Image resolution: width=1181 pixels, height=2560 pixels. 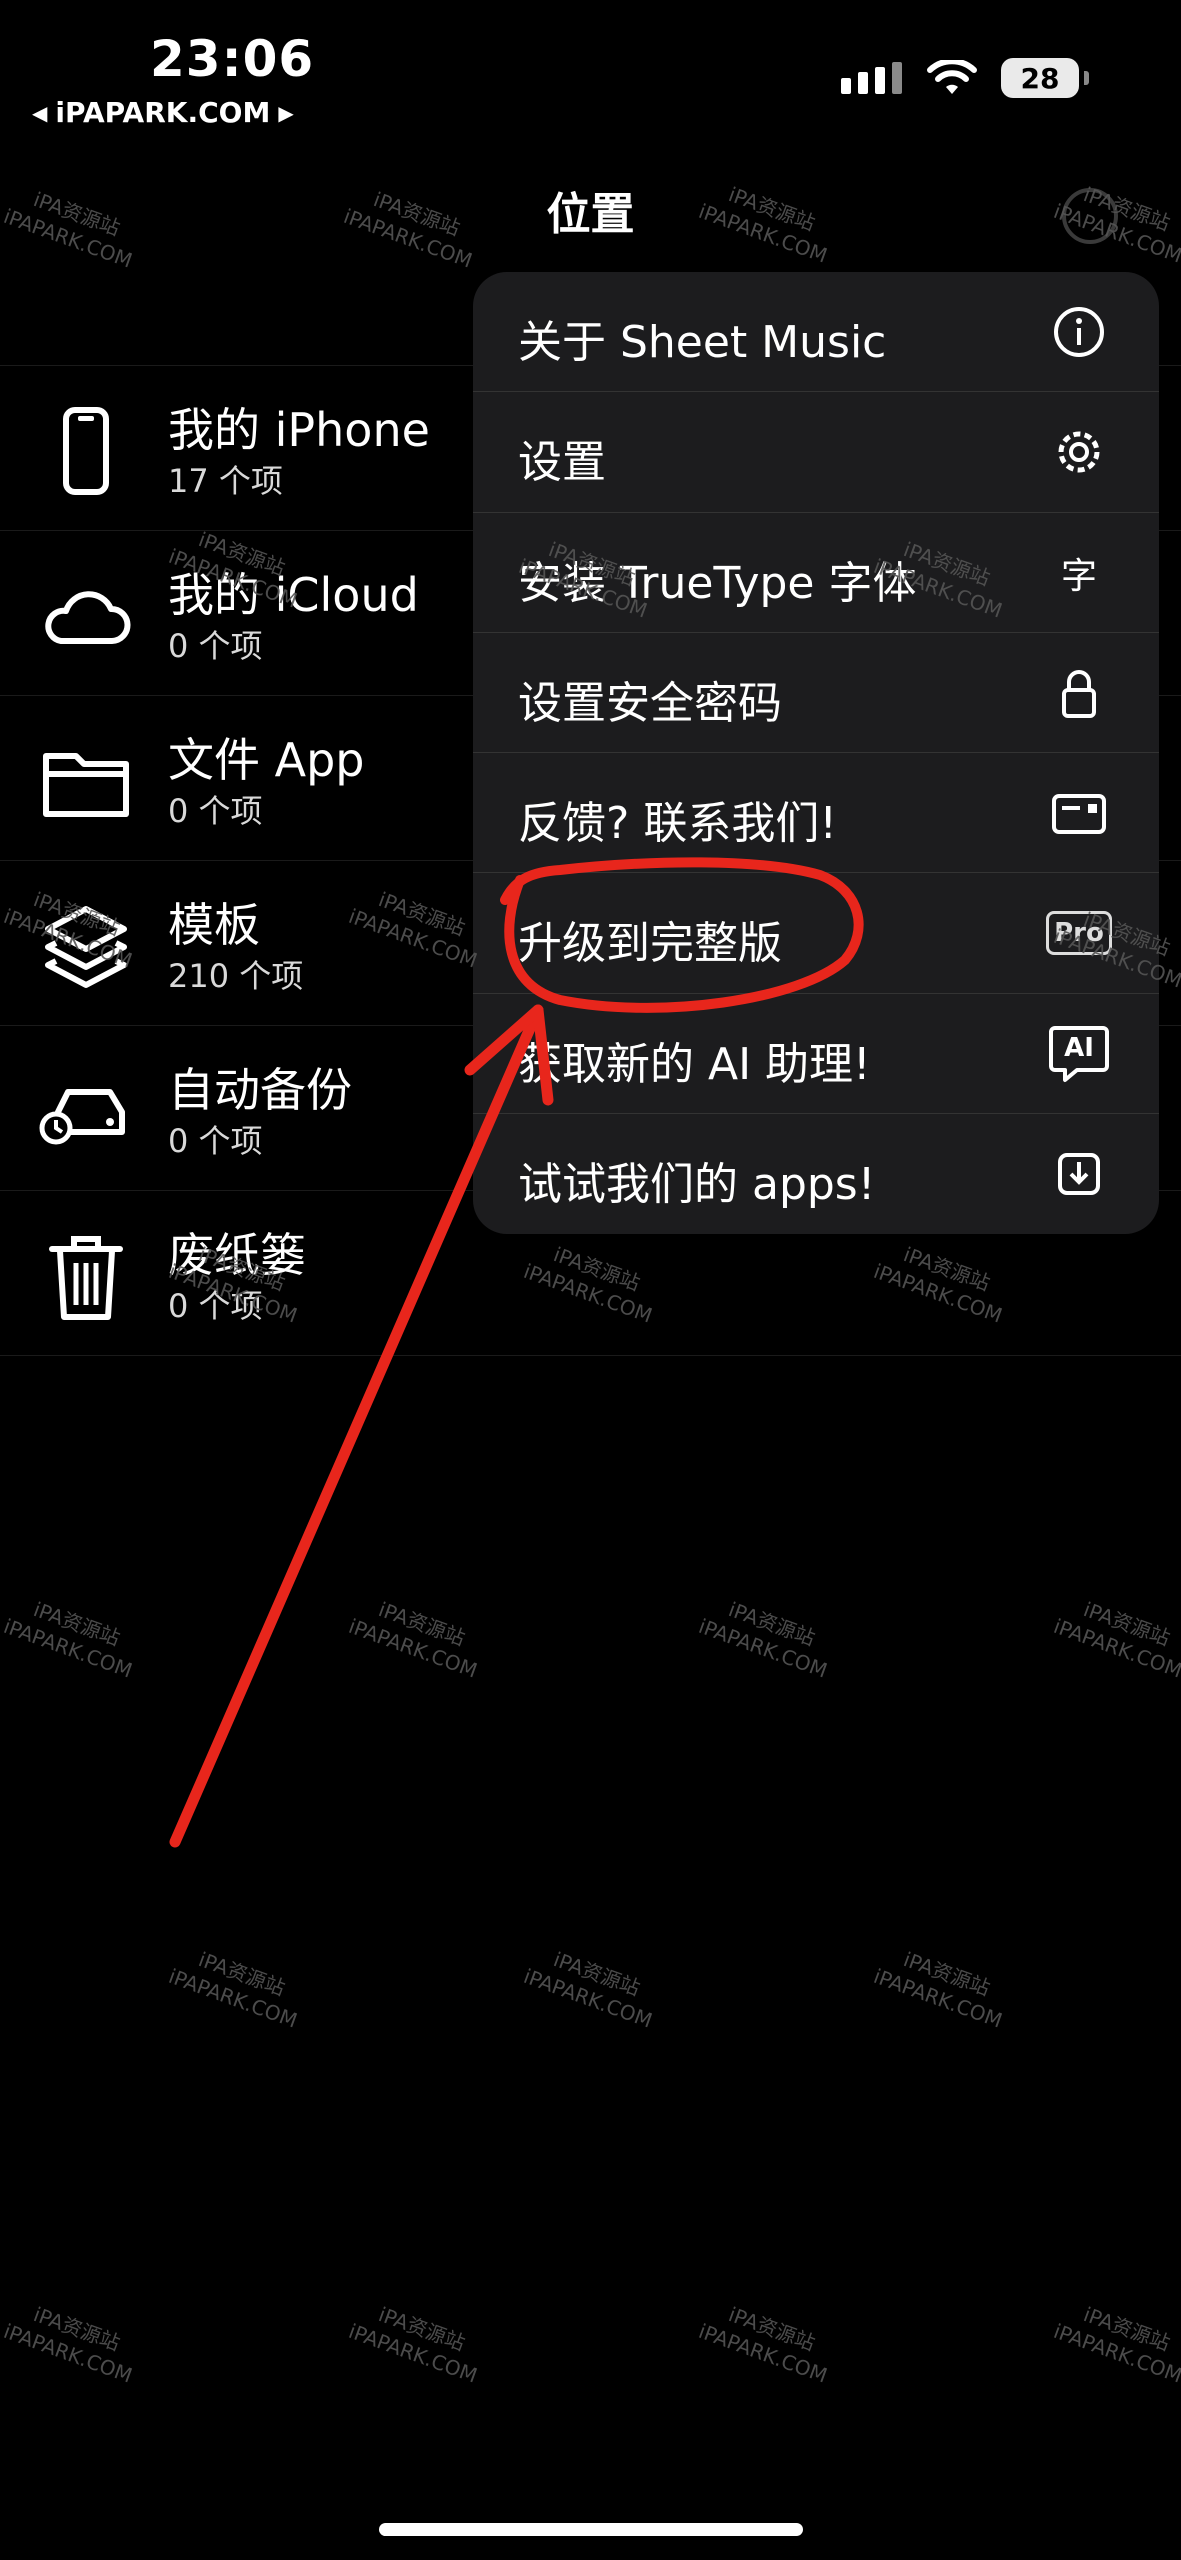 What do you see at coordinates (1079, 813) in the screenshot?
I see `card-icon` at bounding box center [1079, 813].